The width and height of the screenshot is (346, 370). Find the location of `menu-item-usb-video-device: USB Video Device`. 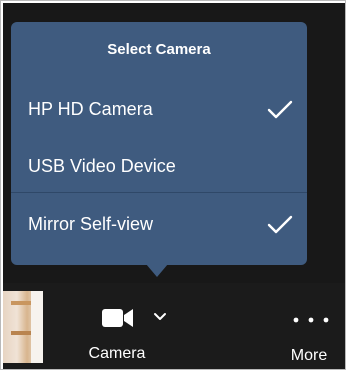

menu-item-usb-video-device: USB Video Device is located at coordinates (159, 166).